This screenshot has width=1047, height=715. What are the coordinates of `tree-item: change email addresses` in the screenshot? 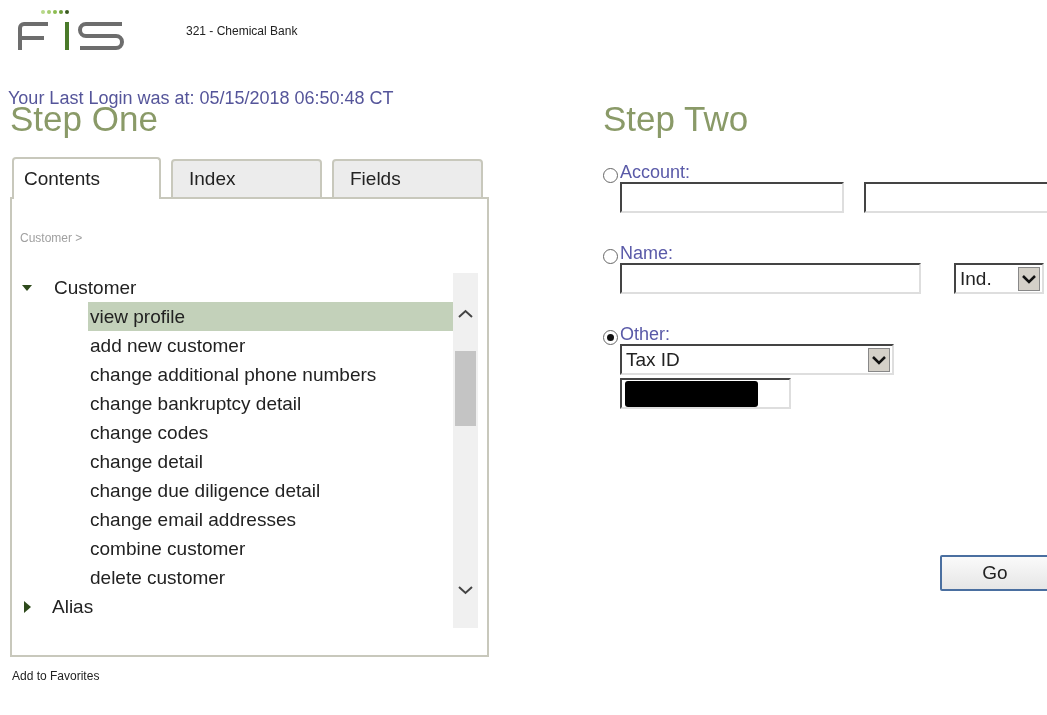 It's located at (270, 519).